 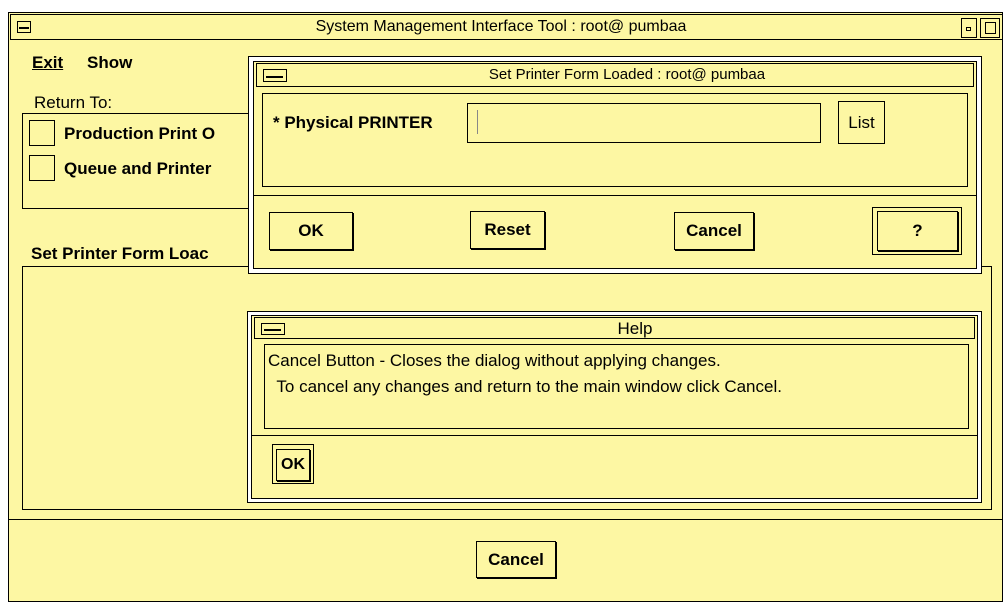 I want to click on window-menu-icon, so click(x=24, y=28).